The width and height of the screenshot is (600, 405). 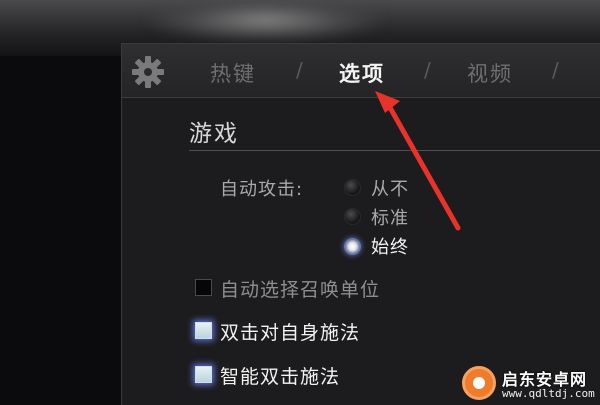 I want to click on checkbox-smart-double-click-cast, so click(x=203, y=374).